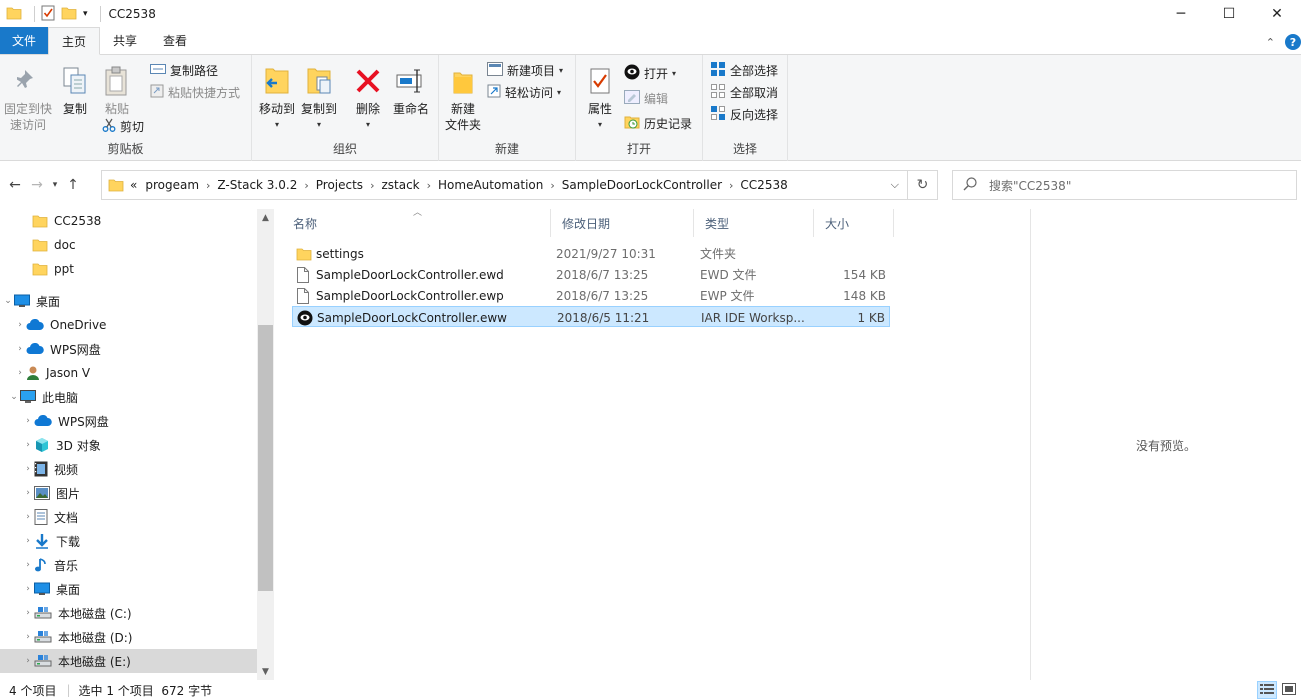 This screenshot has width=1301, height=700. What do you see at coordinates (319, 98) in the screenshot?
I see `copy-to-button: 复制到 ▾` at bounding box center [319, 98].